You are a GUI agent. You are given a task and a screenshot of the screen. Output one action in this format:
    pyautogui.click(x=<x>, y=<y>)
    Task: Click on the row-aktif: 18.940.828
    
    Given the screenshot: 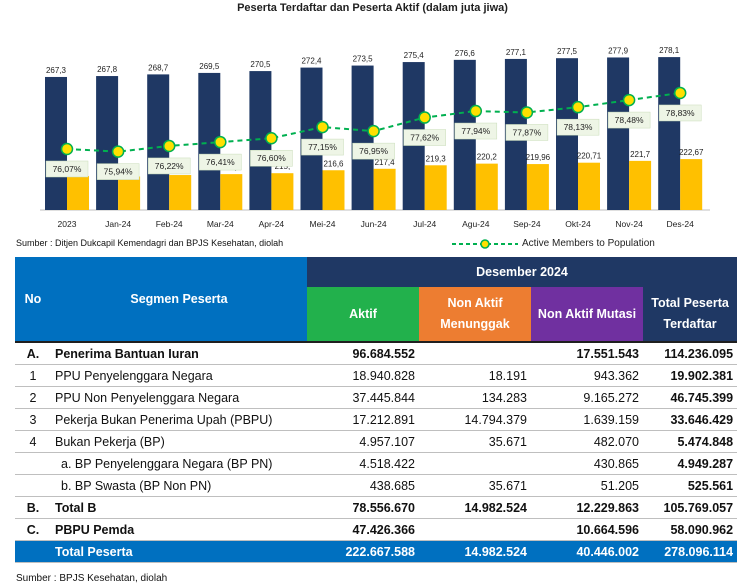 What is the action you would take?
    pyautogui.click(x=363, y=375)
    